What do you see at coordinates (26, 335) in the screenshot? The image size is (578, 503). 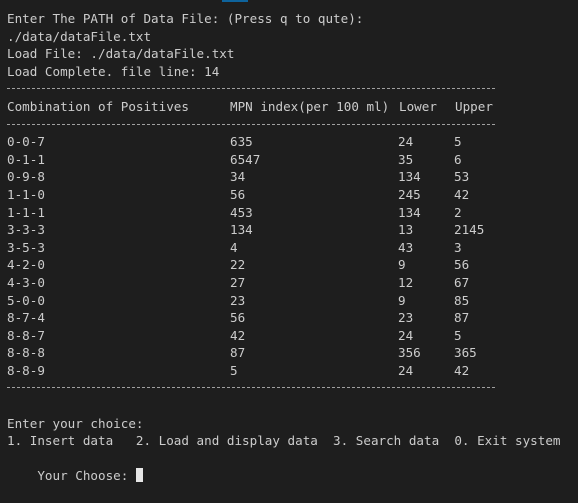 I see `cell-combination: 8-8-7` at bounding box center [26, 335].